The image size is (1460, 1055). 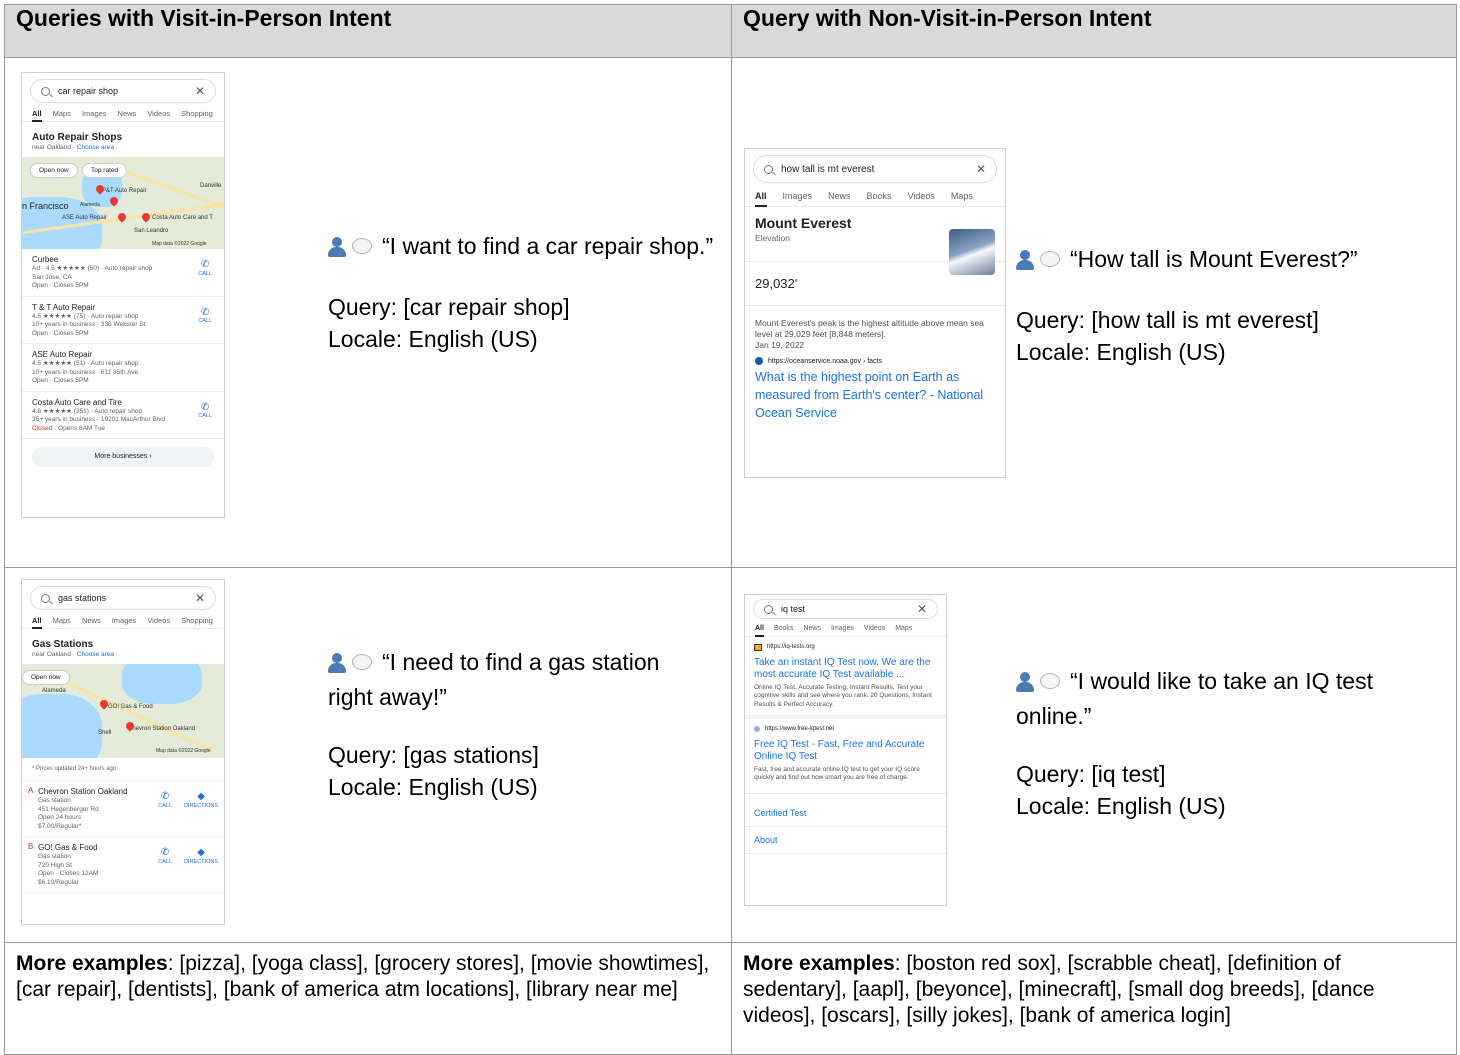 I want to click on local-pack-title: Auto Repair Shops, so click(x=77, y=137).